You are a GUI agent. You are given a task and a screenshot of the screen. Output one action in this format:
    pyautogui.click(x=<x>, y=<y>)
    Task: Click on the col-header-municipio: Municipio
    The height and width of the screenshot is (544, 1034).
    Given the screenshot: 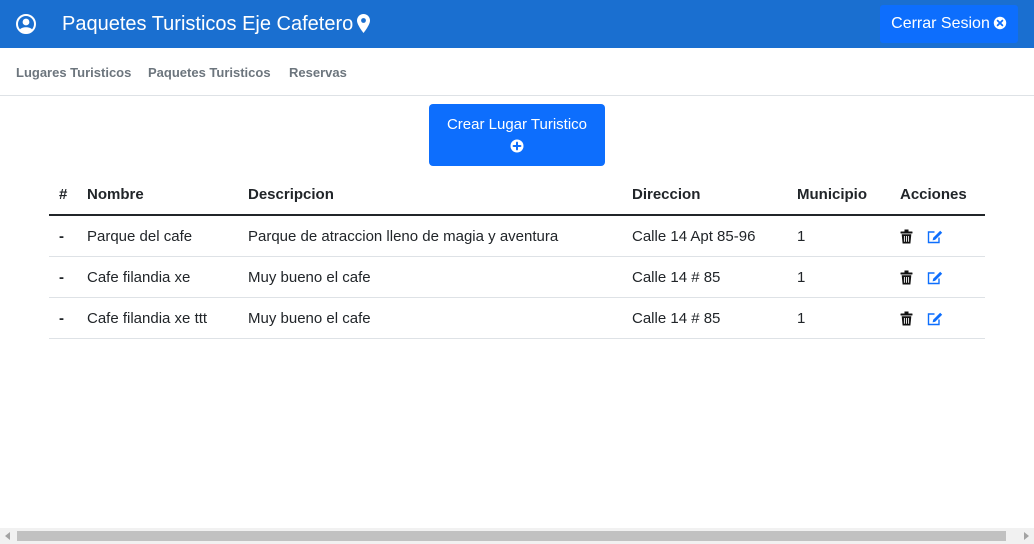 What is the action you would take?
    pyautogui.click(x=838, y=195)
    